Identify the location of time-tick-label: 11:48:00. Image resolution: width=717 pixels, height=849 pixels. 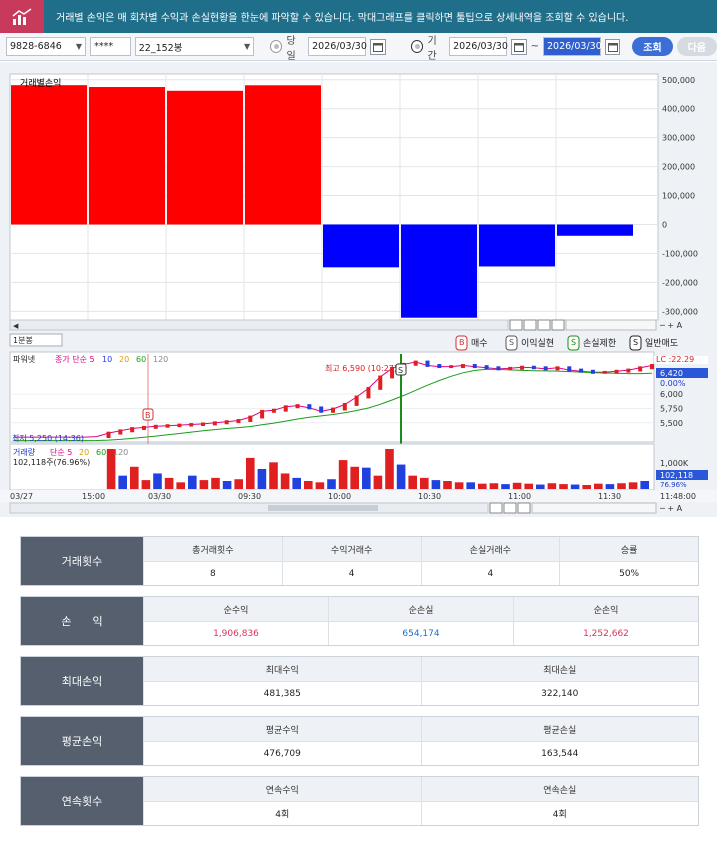
(678, 496).